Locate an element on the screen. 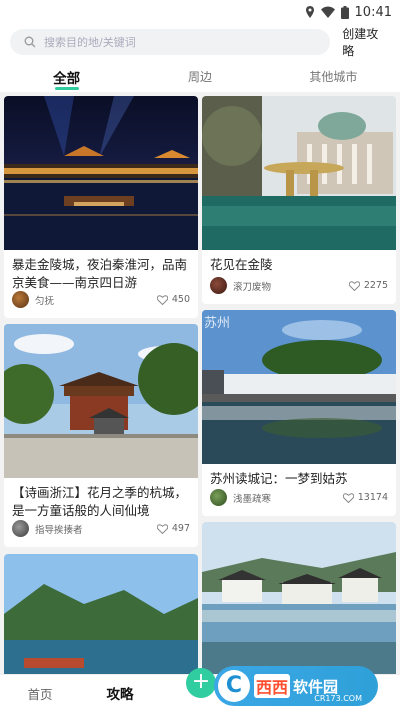 Image resolution: width=400 pixels, height=711 pixels. watermark-brand: 西西 is located at coordinates (272, 686).